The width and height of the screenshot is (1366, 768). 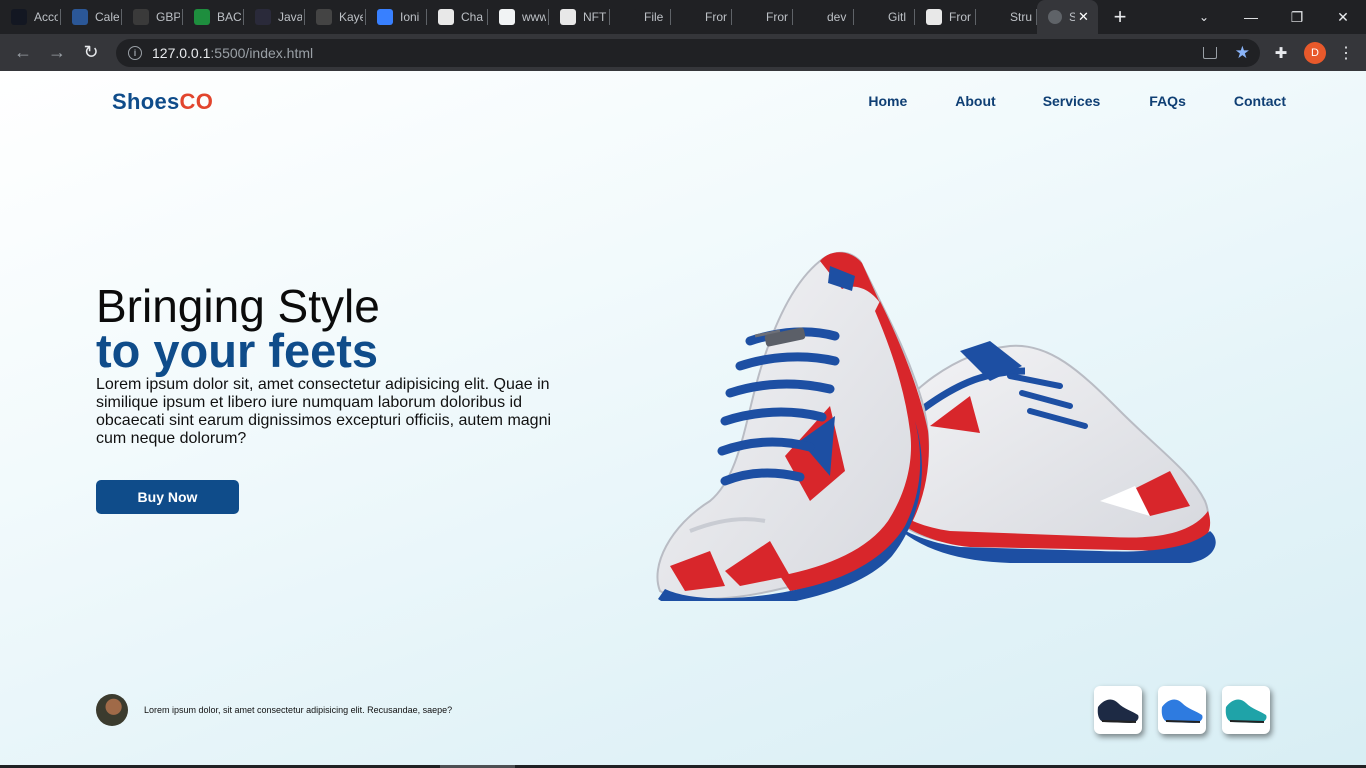 What do you see at coordinates (975, 101) in the screenshot?
I see `nav-about: About` at bounding box center [975, 101].